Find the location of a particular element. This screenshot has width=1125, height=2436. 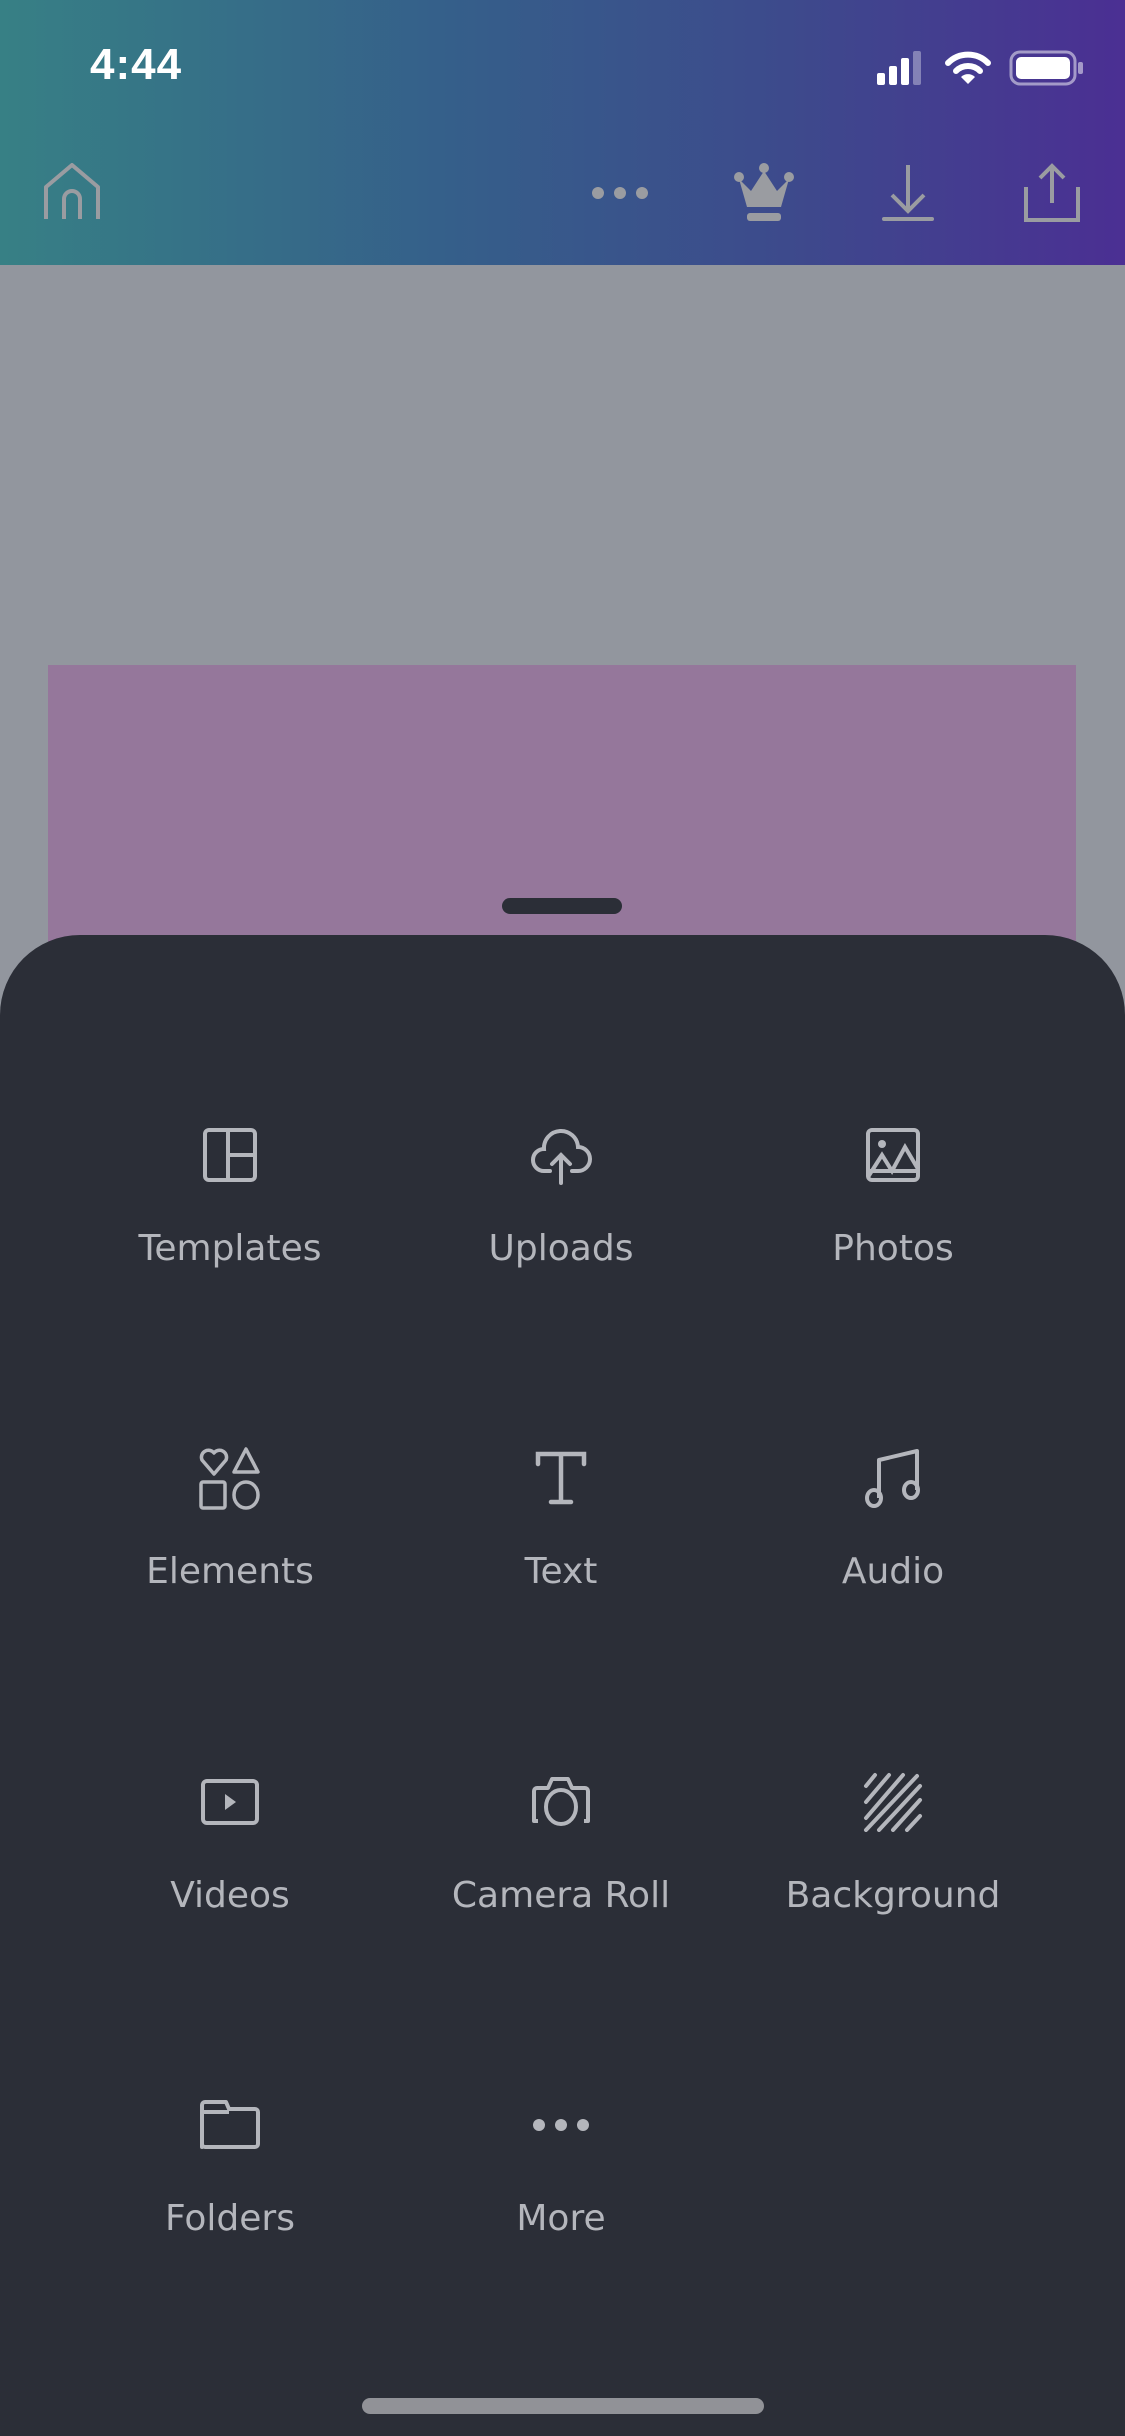

menu-item-more: More is located at coordinates (561, 2190).